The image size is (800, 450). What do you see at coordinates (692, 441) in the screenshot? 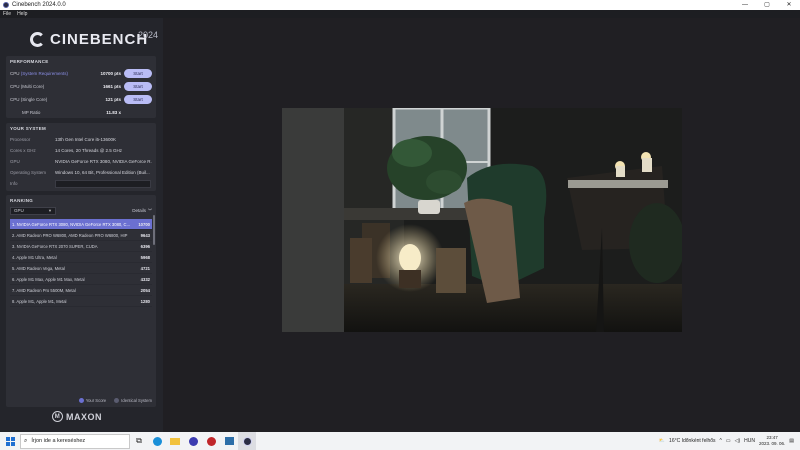
I see `weather-text: 16°C Időnként felhős` at bounding box center [692, 441].